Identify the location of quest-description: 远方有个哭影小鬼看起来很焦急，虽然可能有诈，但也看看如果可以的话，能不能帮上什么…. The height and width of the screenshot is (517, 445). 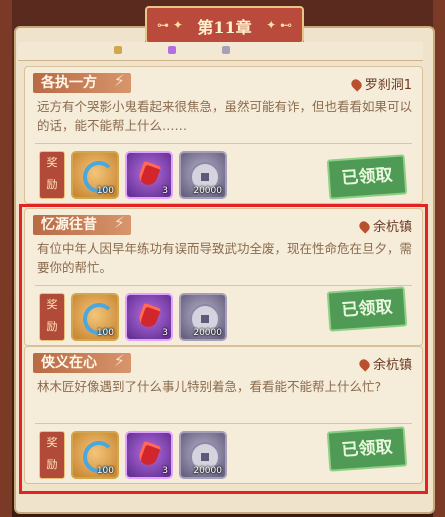
(225, 116).